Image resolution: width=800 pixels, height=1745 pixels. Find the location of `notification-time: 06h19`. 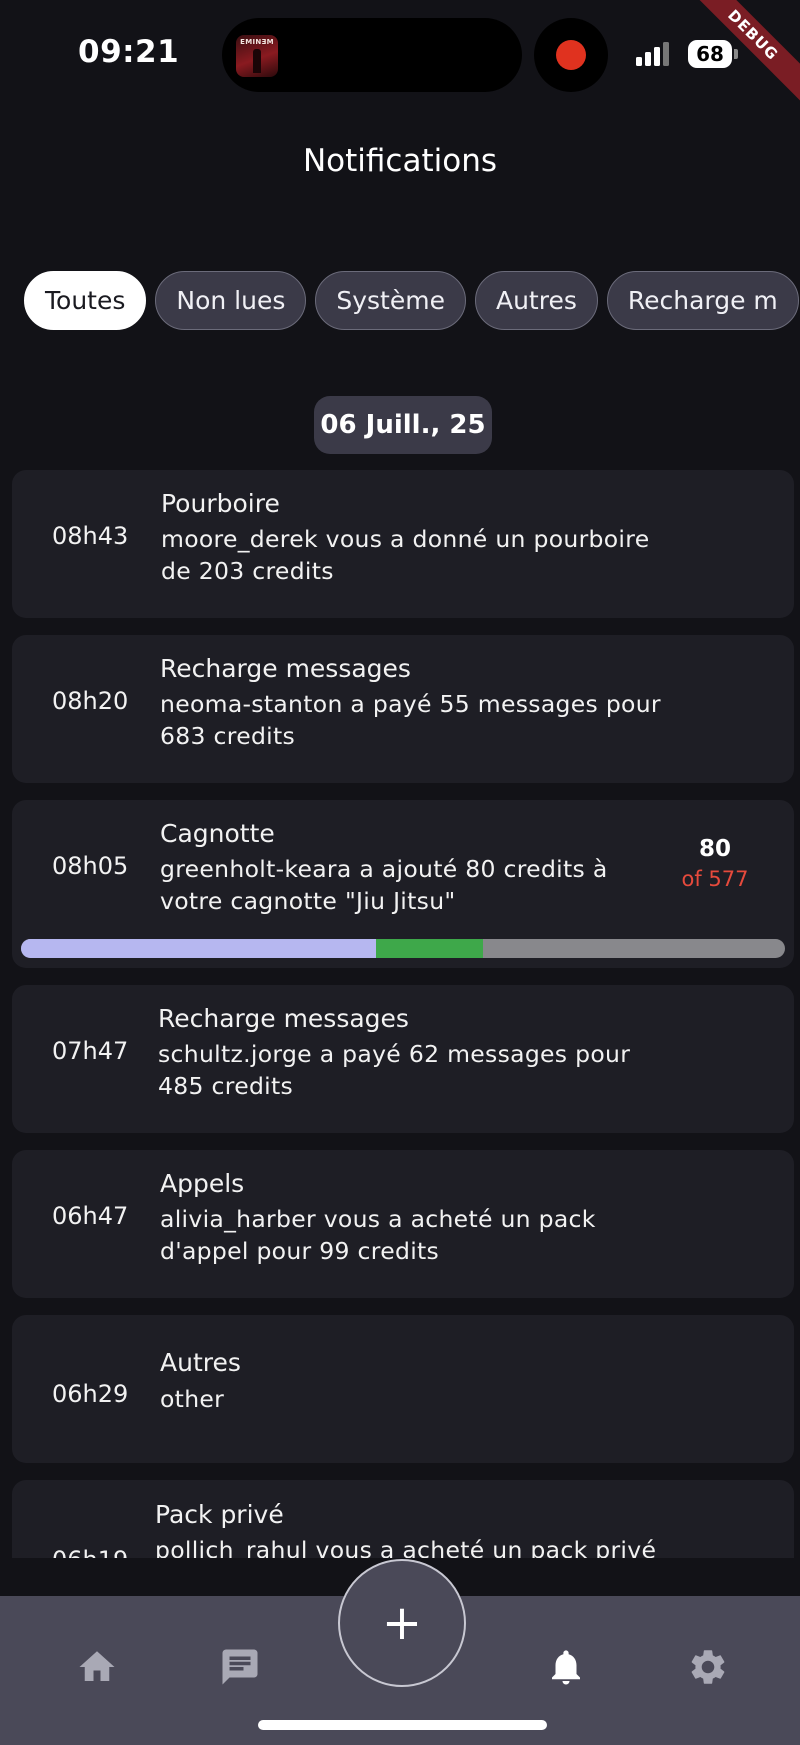

notification-time: 06h19 is located at coordinates (90, 1552).